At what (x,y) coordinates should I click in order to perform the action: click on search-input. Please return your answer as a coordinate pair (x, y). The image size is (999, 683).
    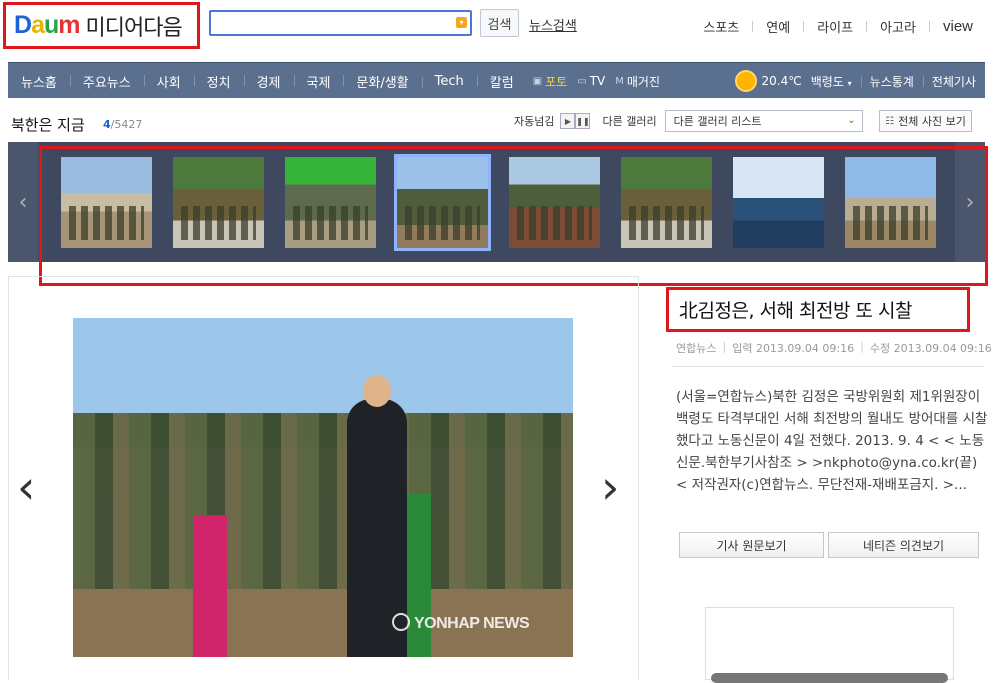
    Looking at the image, I should click on (340, 23).